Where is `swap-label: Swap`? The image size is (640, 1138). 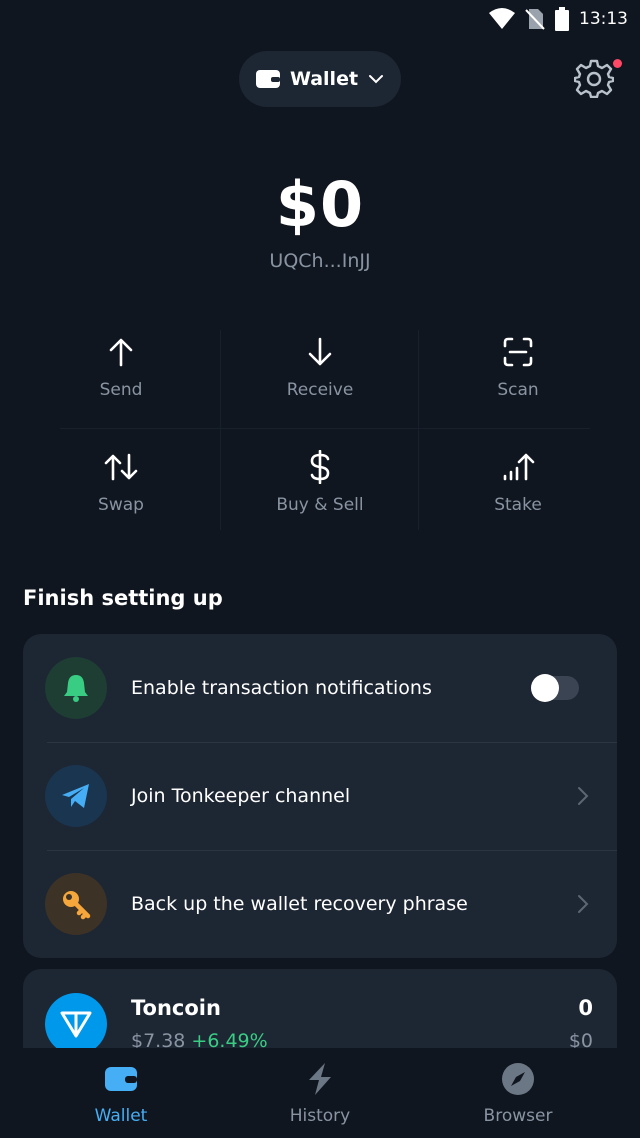 swap-label: Swap is located at coordinates (121, 505).